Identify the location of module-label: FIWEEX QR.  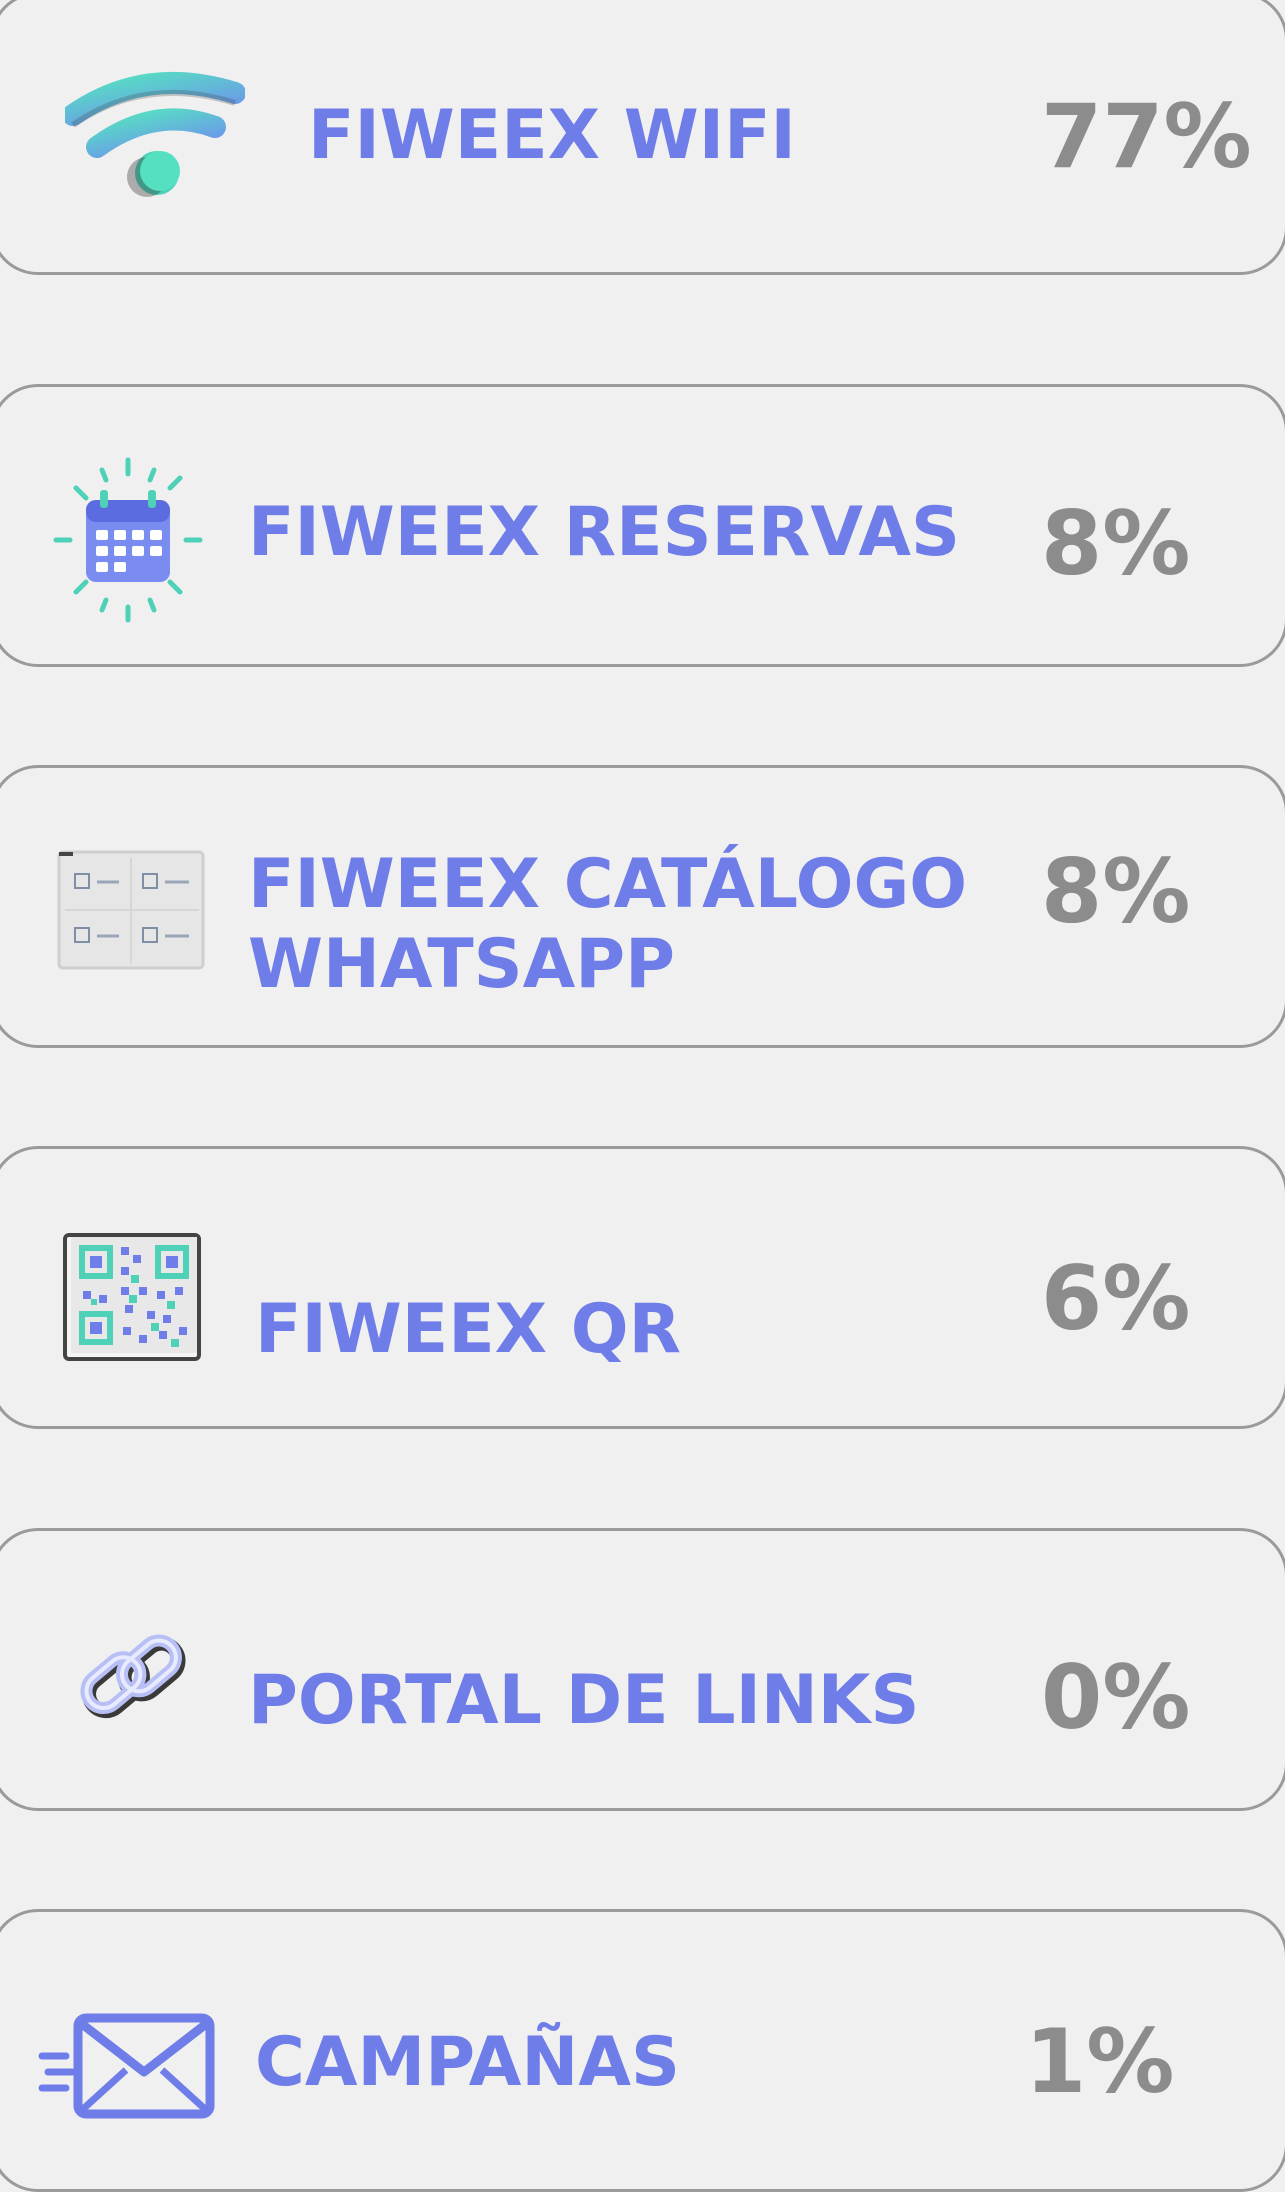
(468, 1329).